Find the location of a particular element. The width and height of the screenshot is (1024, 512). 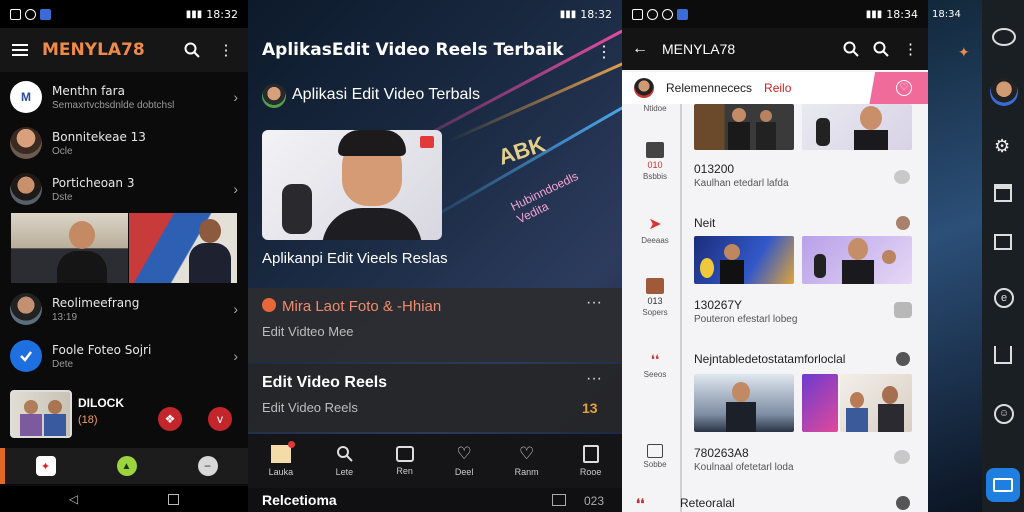

category-item: 010 Bsbbis is located at coordinates (655, 161).